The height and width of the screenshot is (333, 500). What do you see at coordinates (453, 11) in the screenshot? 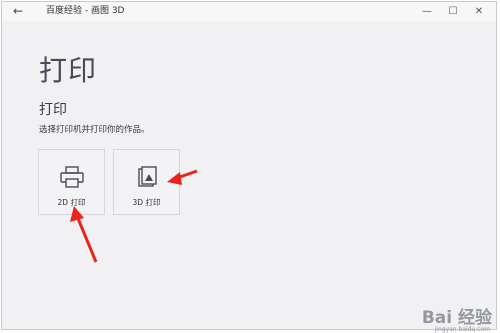
I see `maximize-button: ☐` at bounding box center [453, 11].